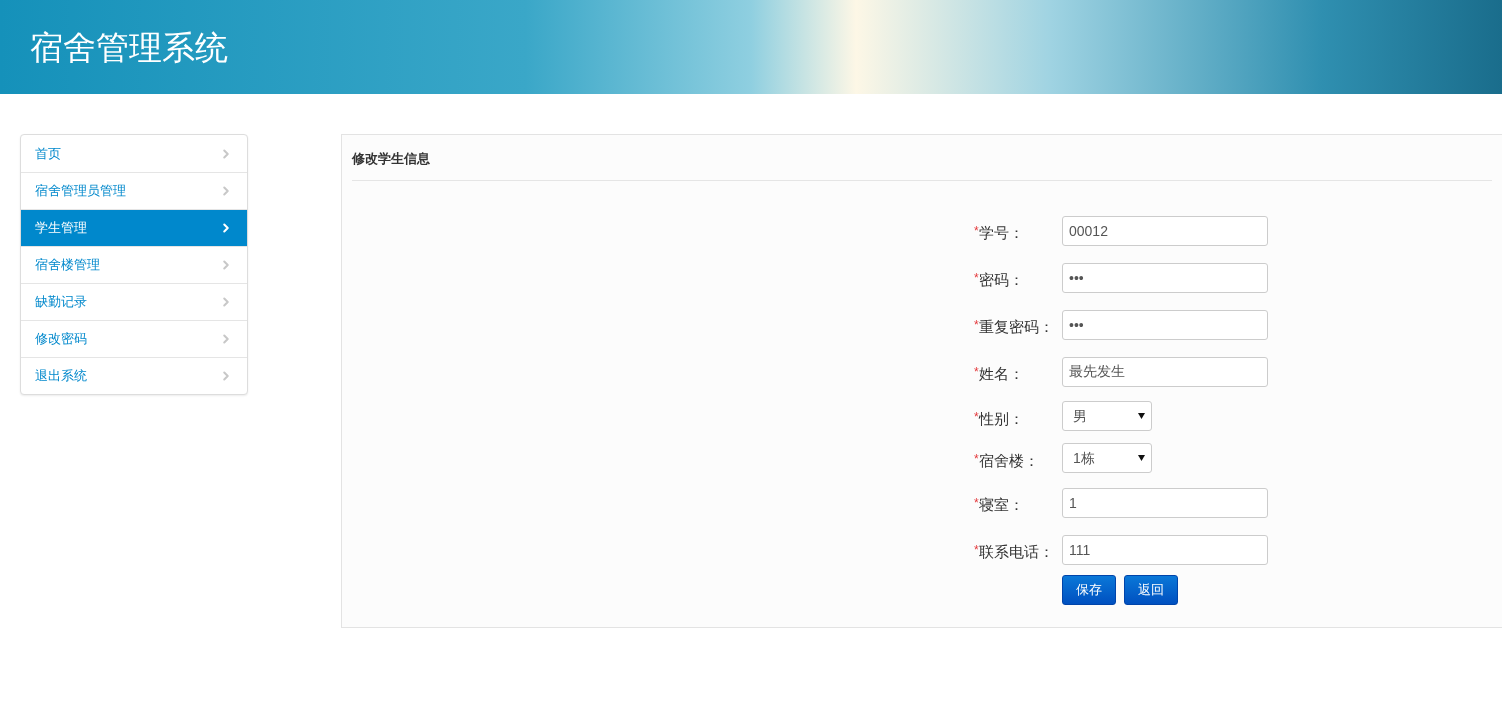 The image size is (1502, 707). I want to click on input-field: 111, so click(1165, 549).